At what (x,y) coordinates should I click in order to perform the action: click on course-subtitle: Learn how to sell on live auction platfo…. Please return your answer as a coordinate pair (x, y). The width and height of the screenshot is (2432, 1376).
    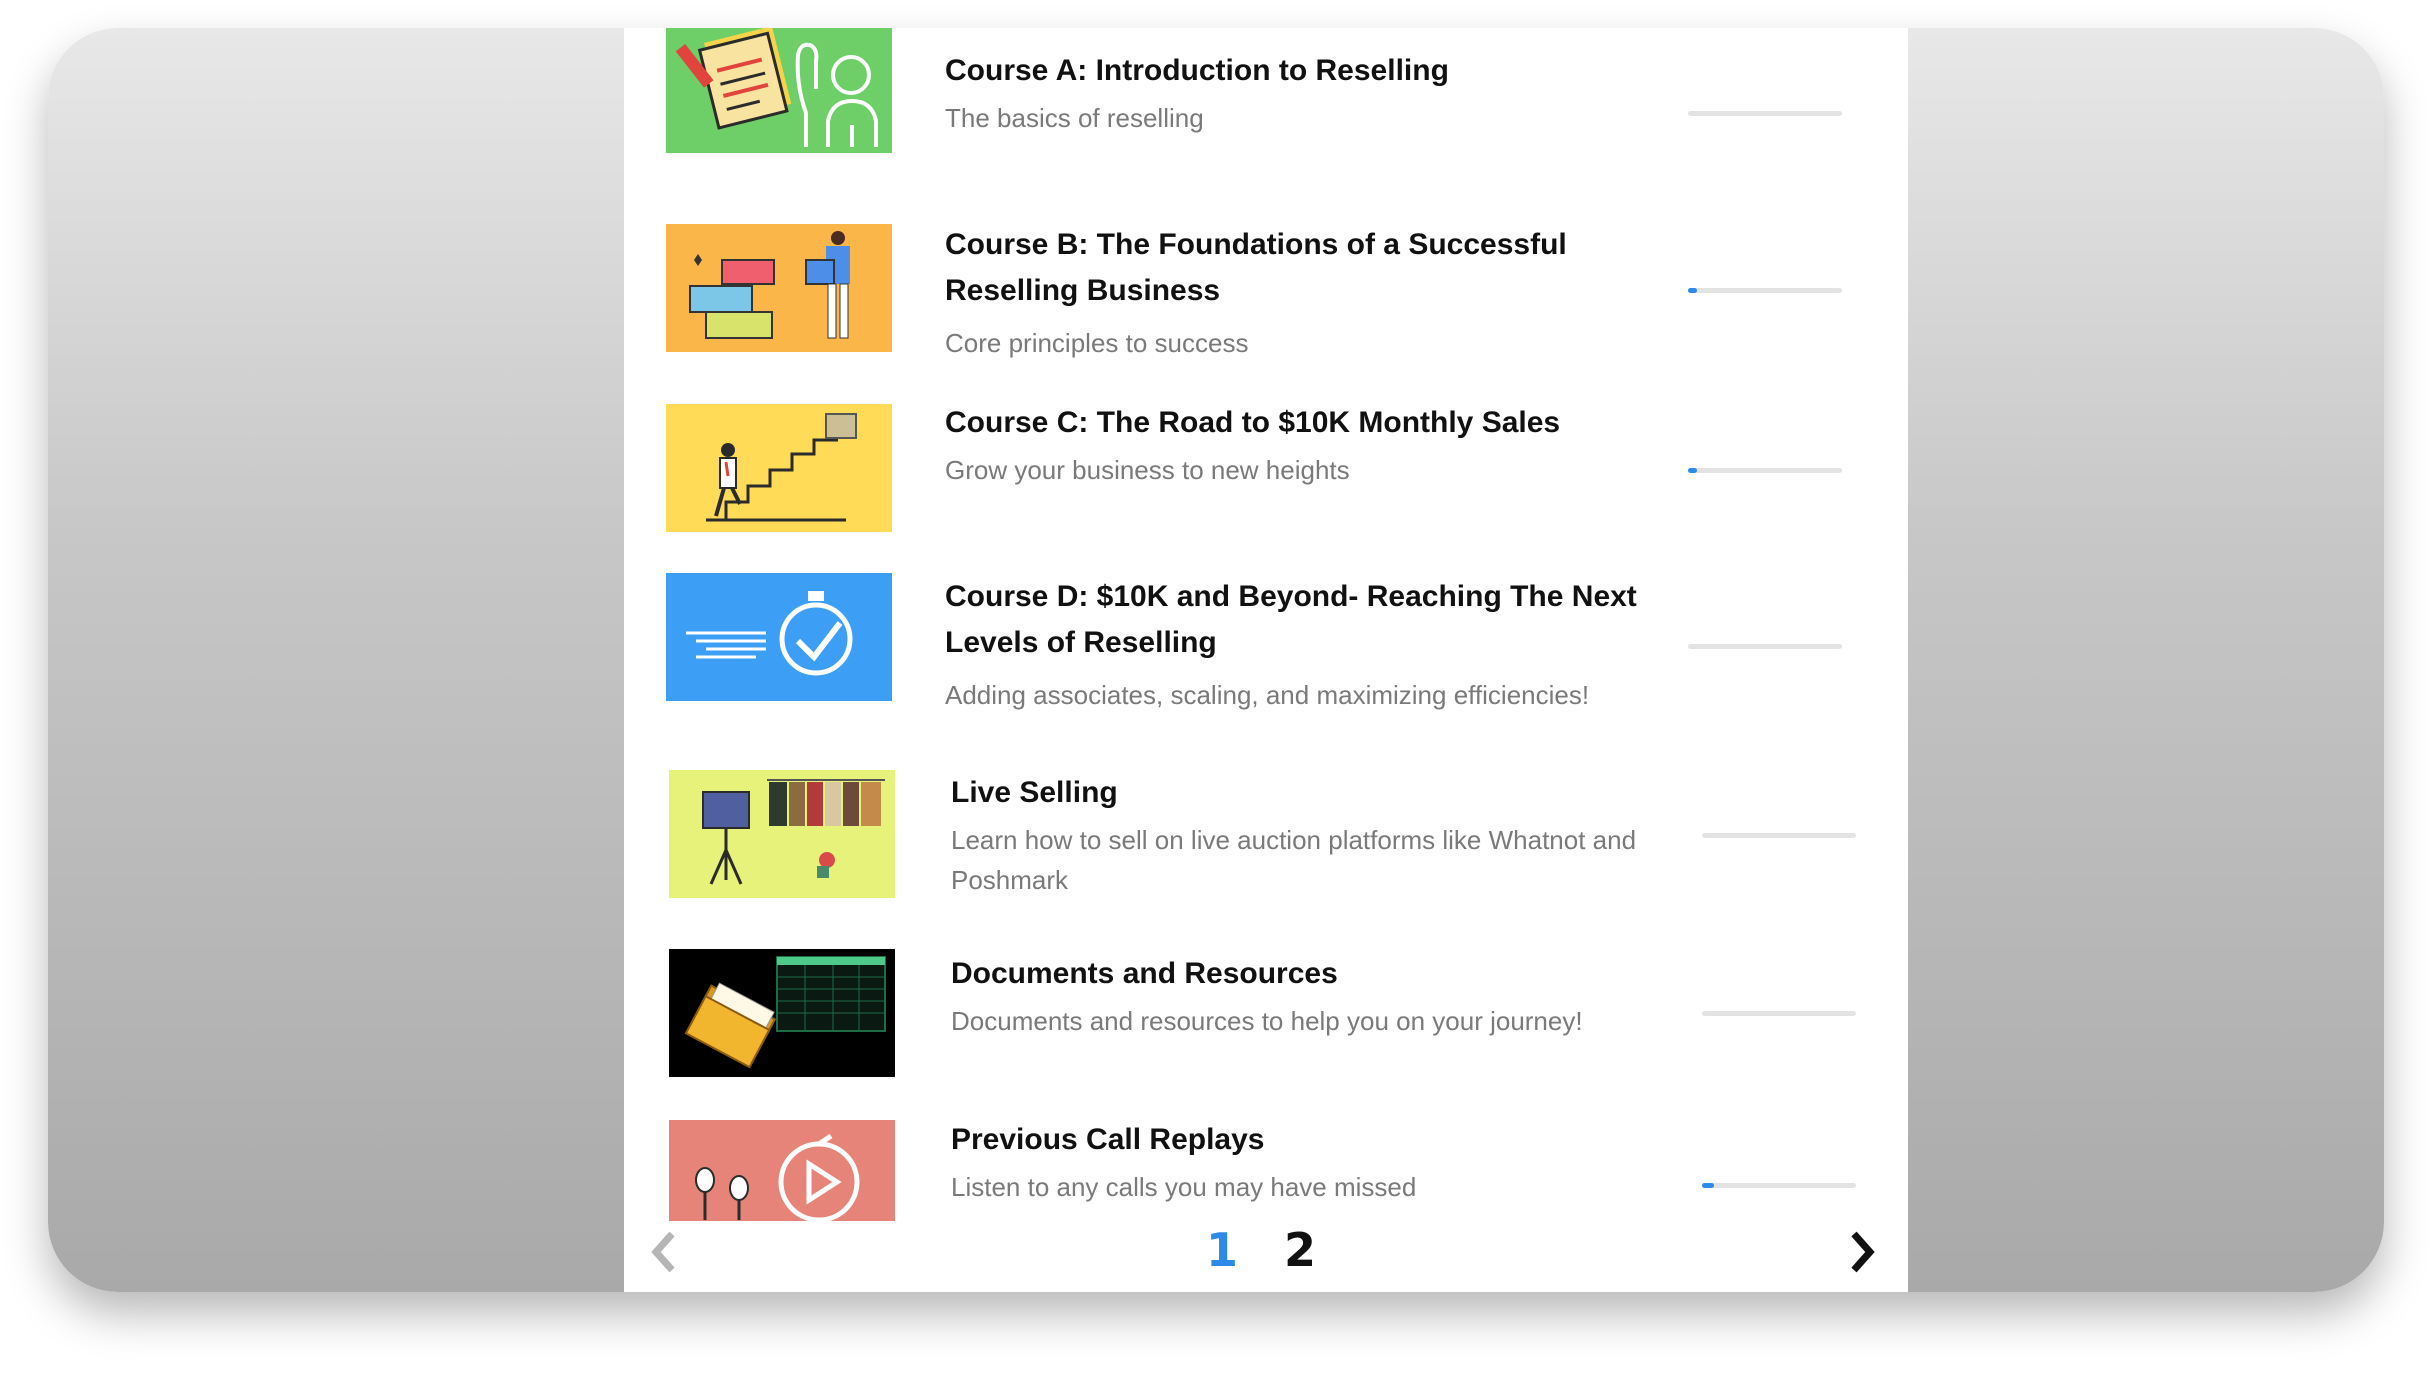
    Looking at the image, I should click on (1294, 860).